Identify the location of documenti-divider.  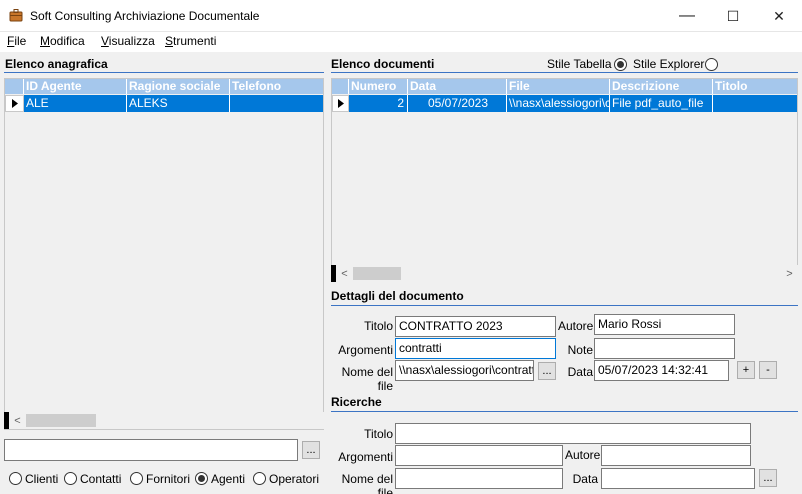
(564, 72).